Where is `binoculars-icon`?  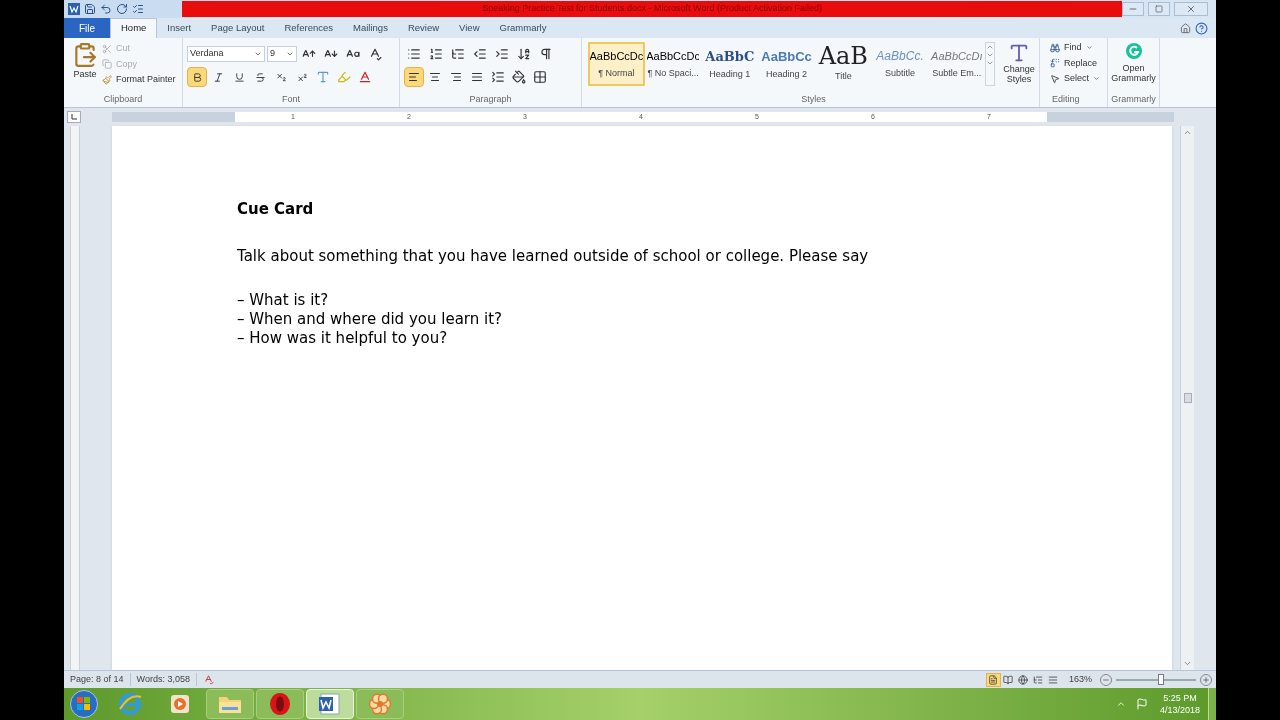
binoculars-icon is located at coordinates (1055, 47).